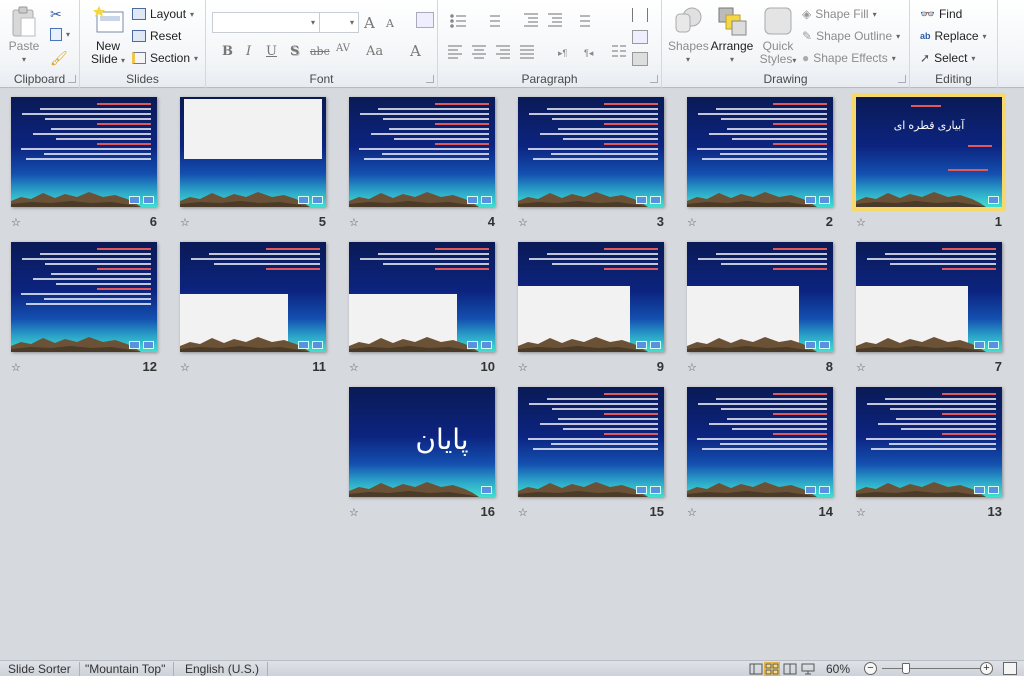 Image resolution: width=1024 pixels, height=676 pixels. I want to click on change-case-button: Aa, so click(374, 51).